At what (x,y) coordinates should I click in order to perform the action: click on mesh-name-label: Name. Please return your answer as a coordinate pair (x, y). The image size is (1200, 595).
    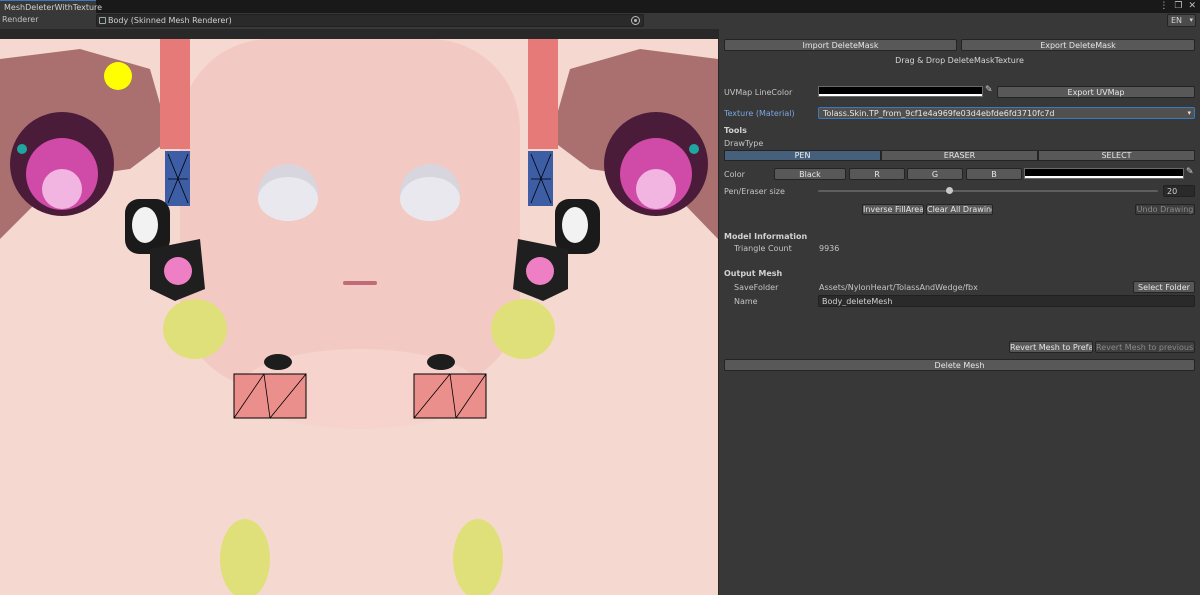
    Looking at the image, I should click on (746, 301).